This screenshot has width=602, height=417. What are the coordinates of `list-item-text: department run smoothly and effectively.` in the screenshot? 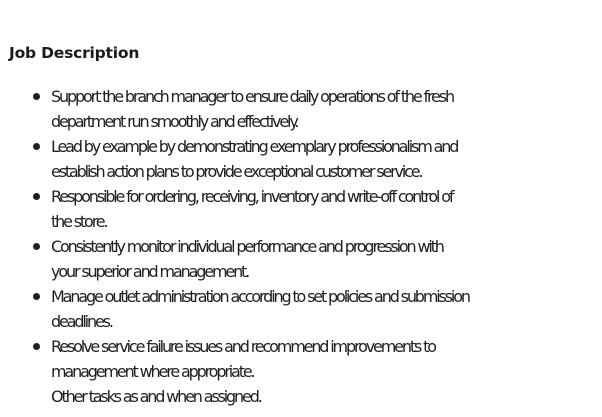 It's located at (175, 121).